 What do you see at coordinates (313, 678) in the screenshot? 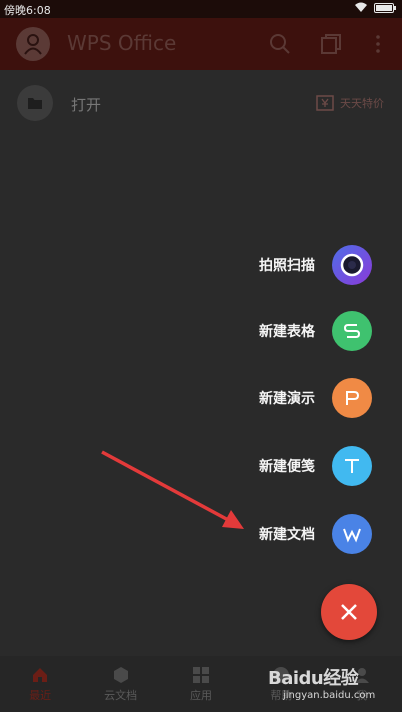
I see `watermark-logo: Baidu经验` at bounding box center [313, 678].